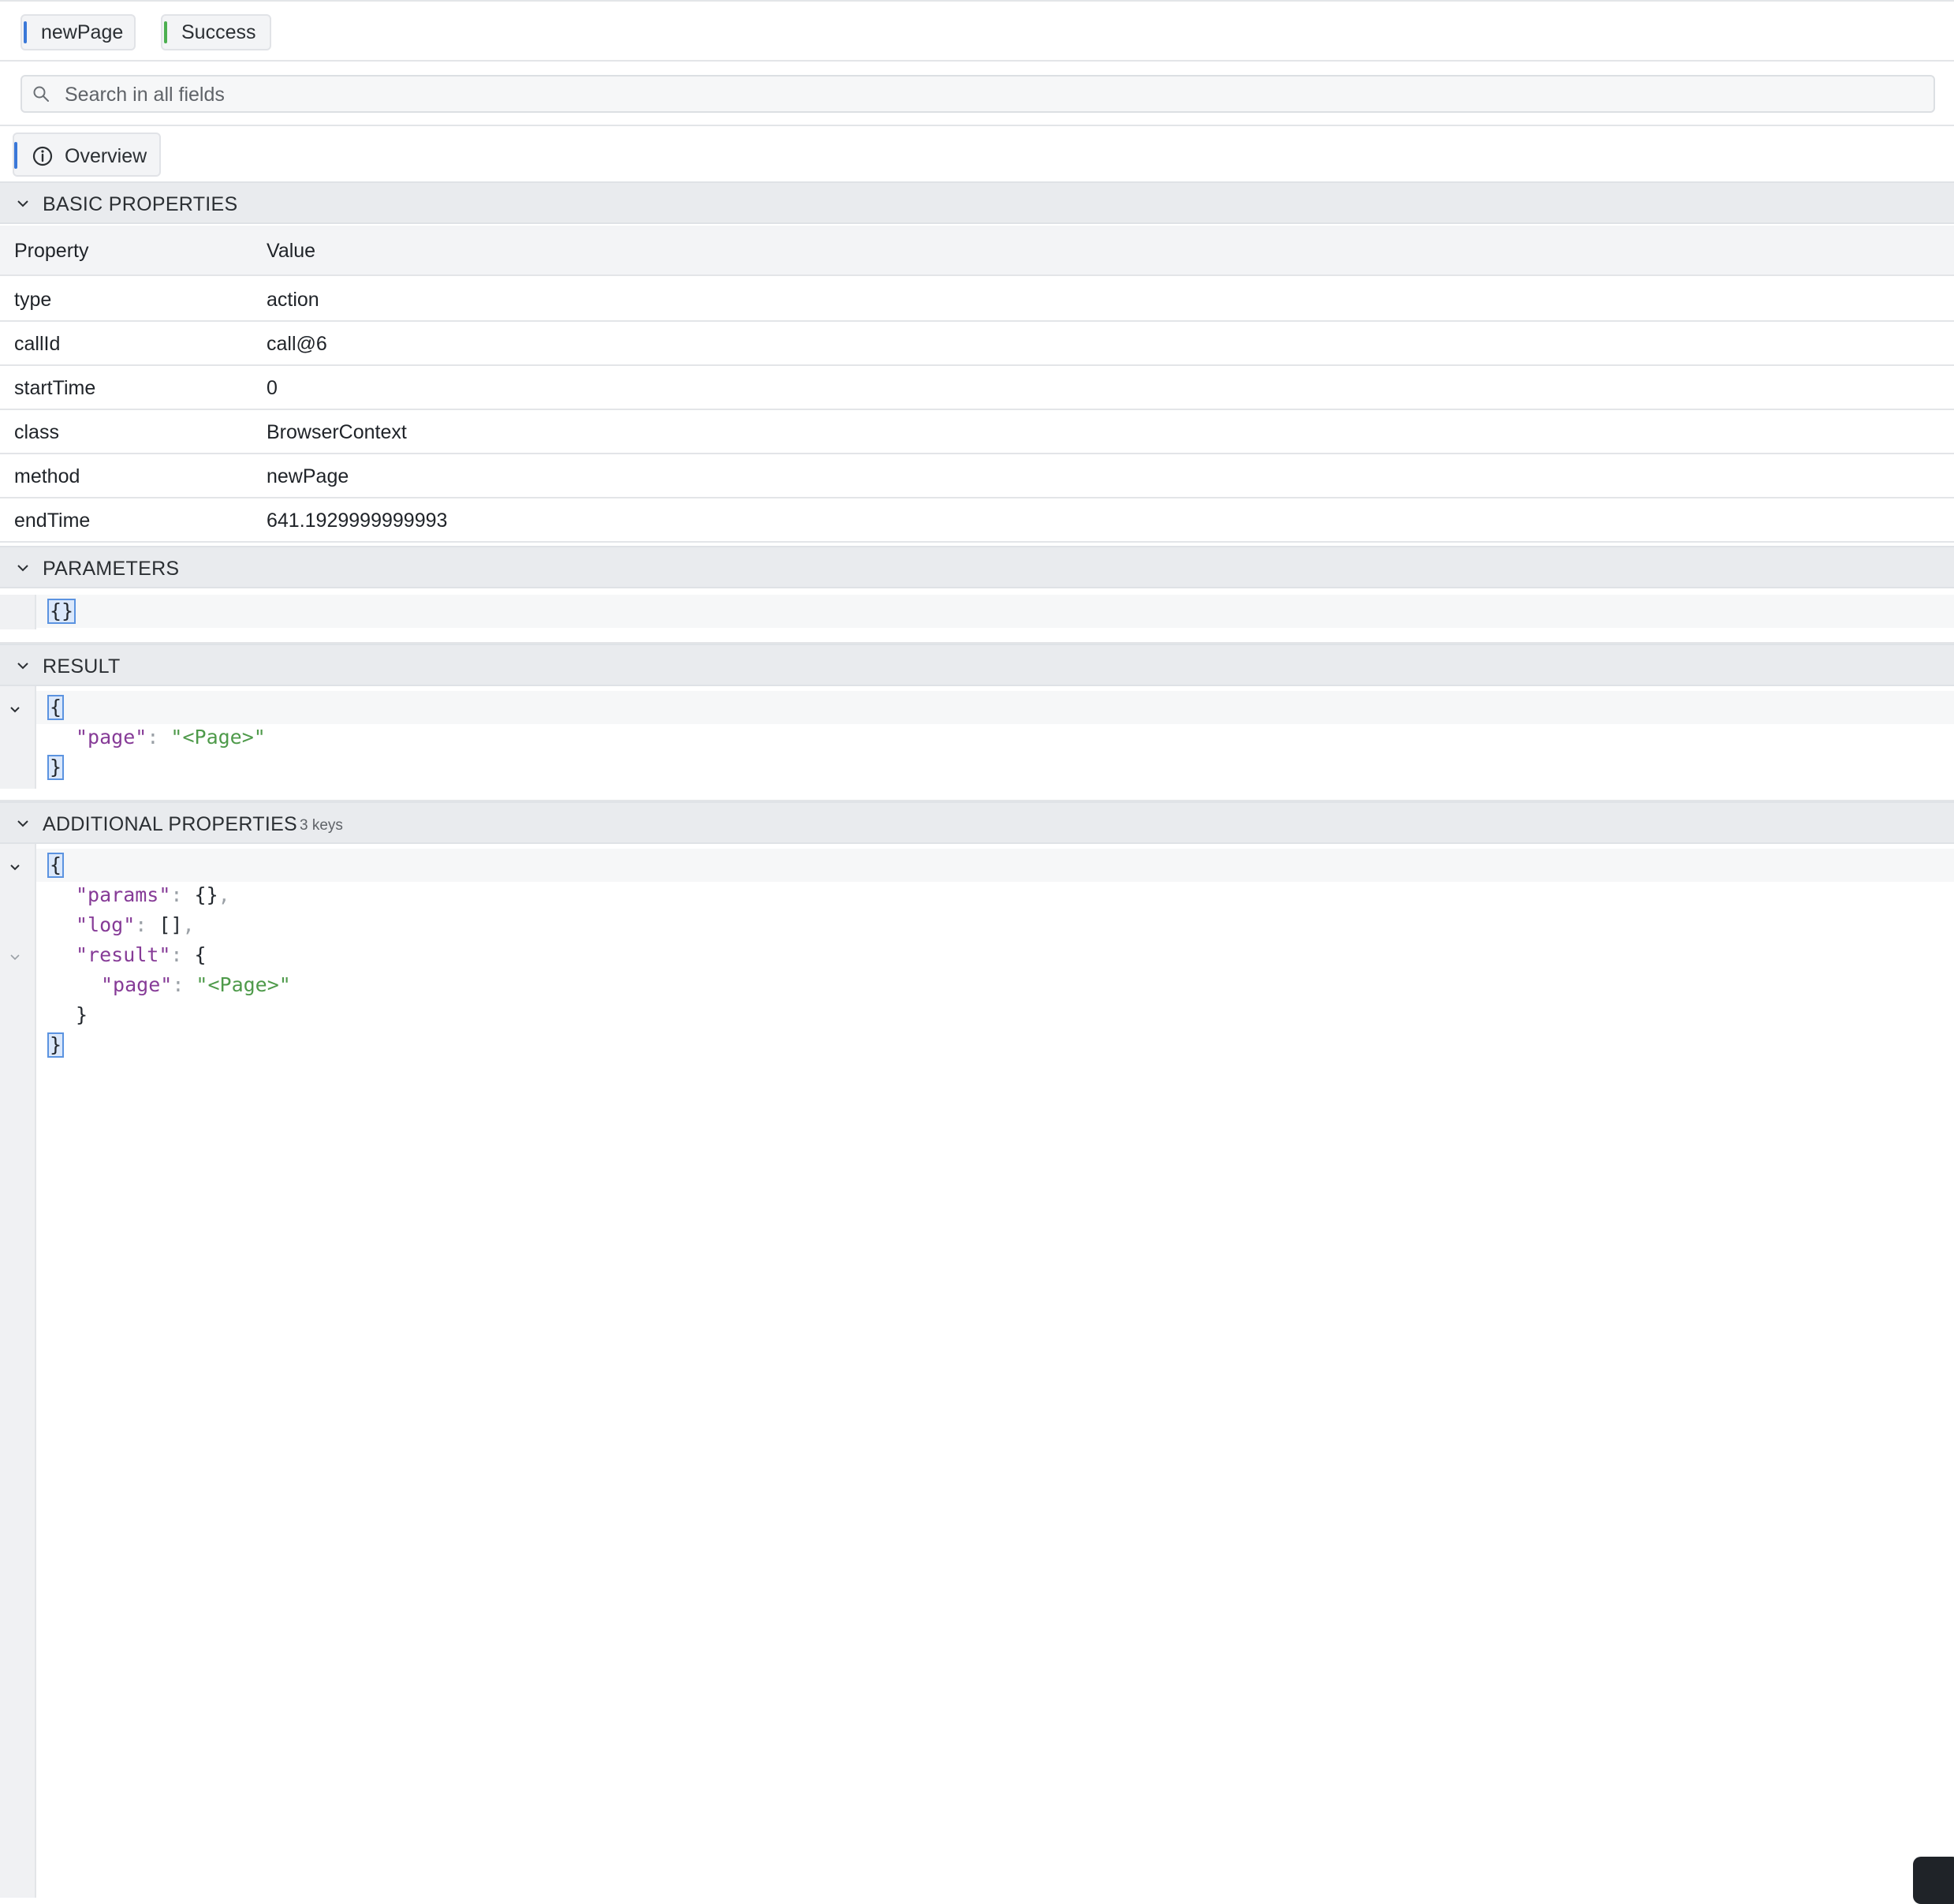  Describe the element at coordinates (52, 251) in the screenshot. I see `column-header-property: Property` at that location.